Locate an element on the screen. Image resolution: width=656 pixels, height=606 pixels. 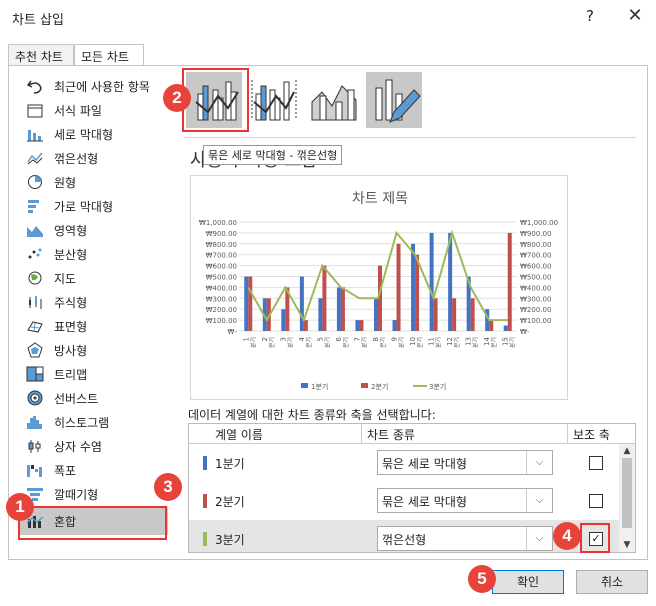
sidebar-item-label: 표면형 is located at coordinates (71, 326).